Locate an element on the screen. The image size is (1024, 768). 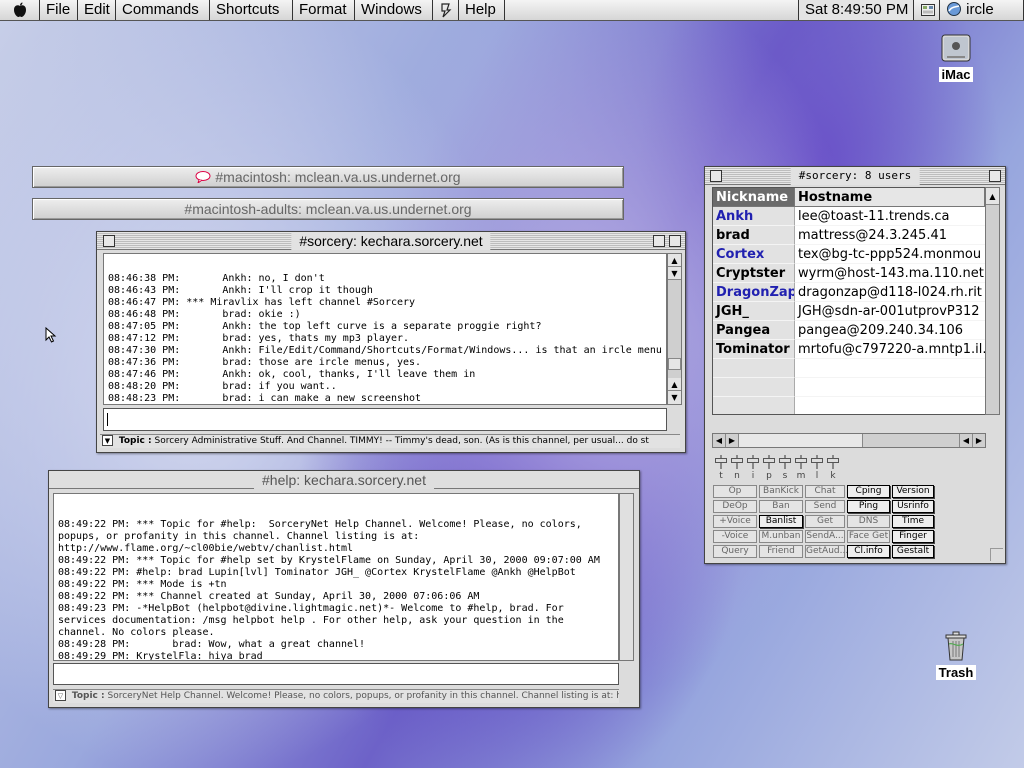
command-button: Send is located at coordinates (825, 506).